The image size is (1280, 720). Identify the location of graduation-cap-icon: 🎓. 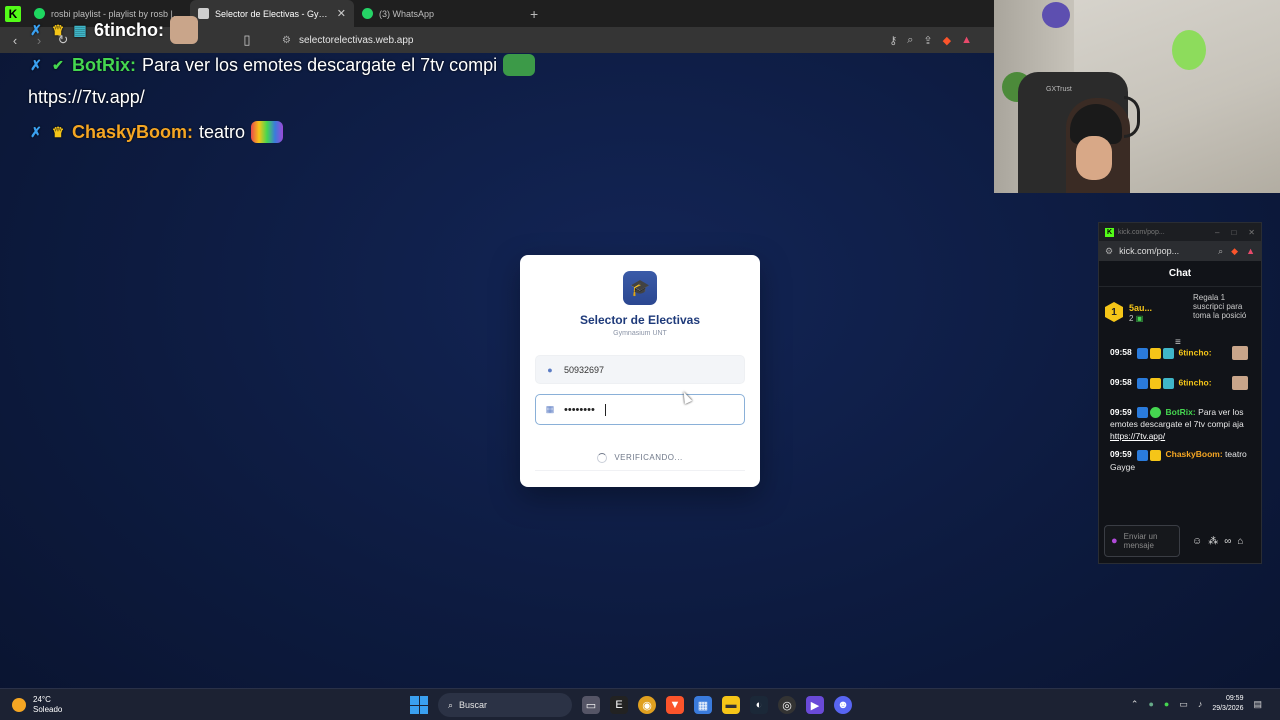
(640, 288).